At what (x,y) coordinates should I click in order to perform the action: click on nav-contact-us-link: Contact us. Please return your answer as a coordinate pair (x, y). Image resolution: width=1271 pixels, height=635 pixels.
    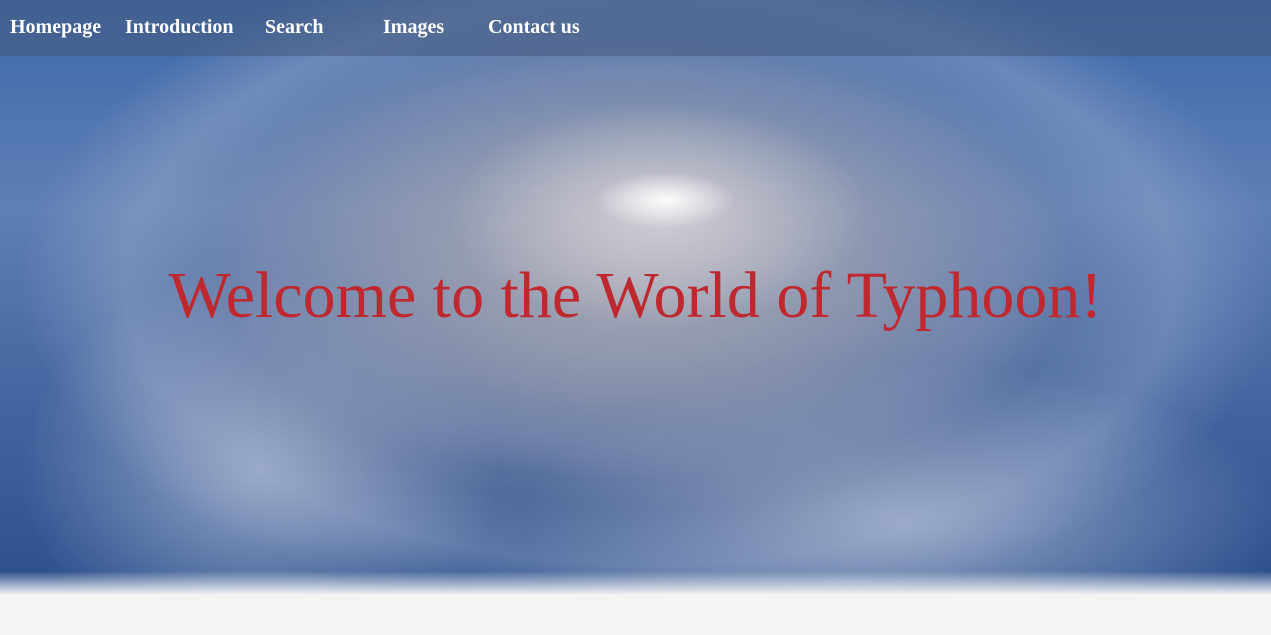
    Looking at the image, I should click on (534, 27).